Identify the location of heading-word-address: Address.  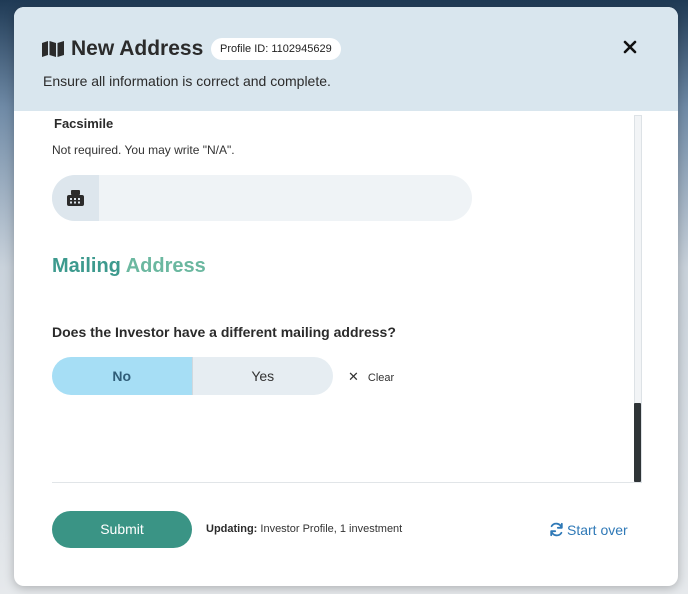
(165, 266).